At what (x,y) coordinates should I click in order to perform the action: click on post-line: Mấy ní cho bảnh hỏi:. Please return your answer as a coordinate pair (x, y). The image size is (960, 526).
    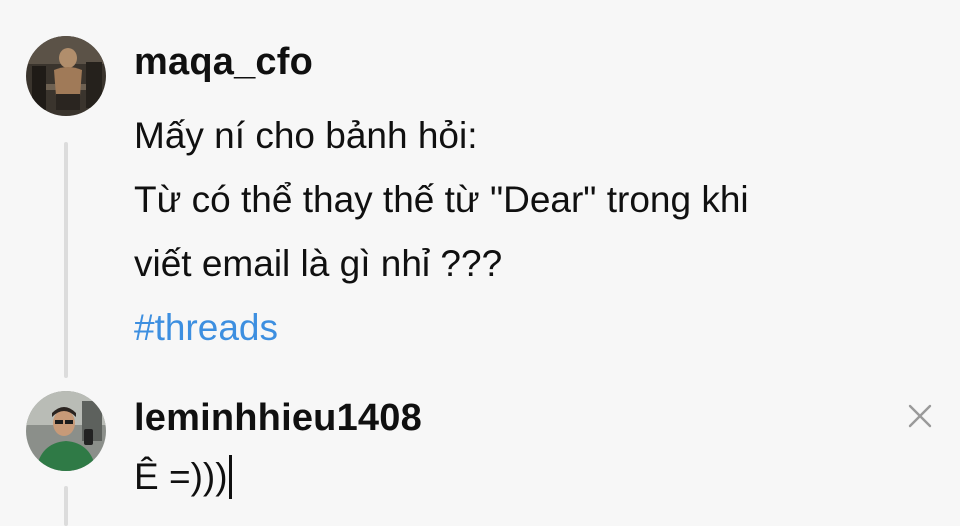
    Looking at the image, I should click on (306, 135).